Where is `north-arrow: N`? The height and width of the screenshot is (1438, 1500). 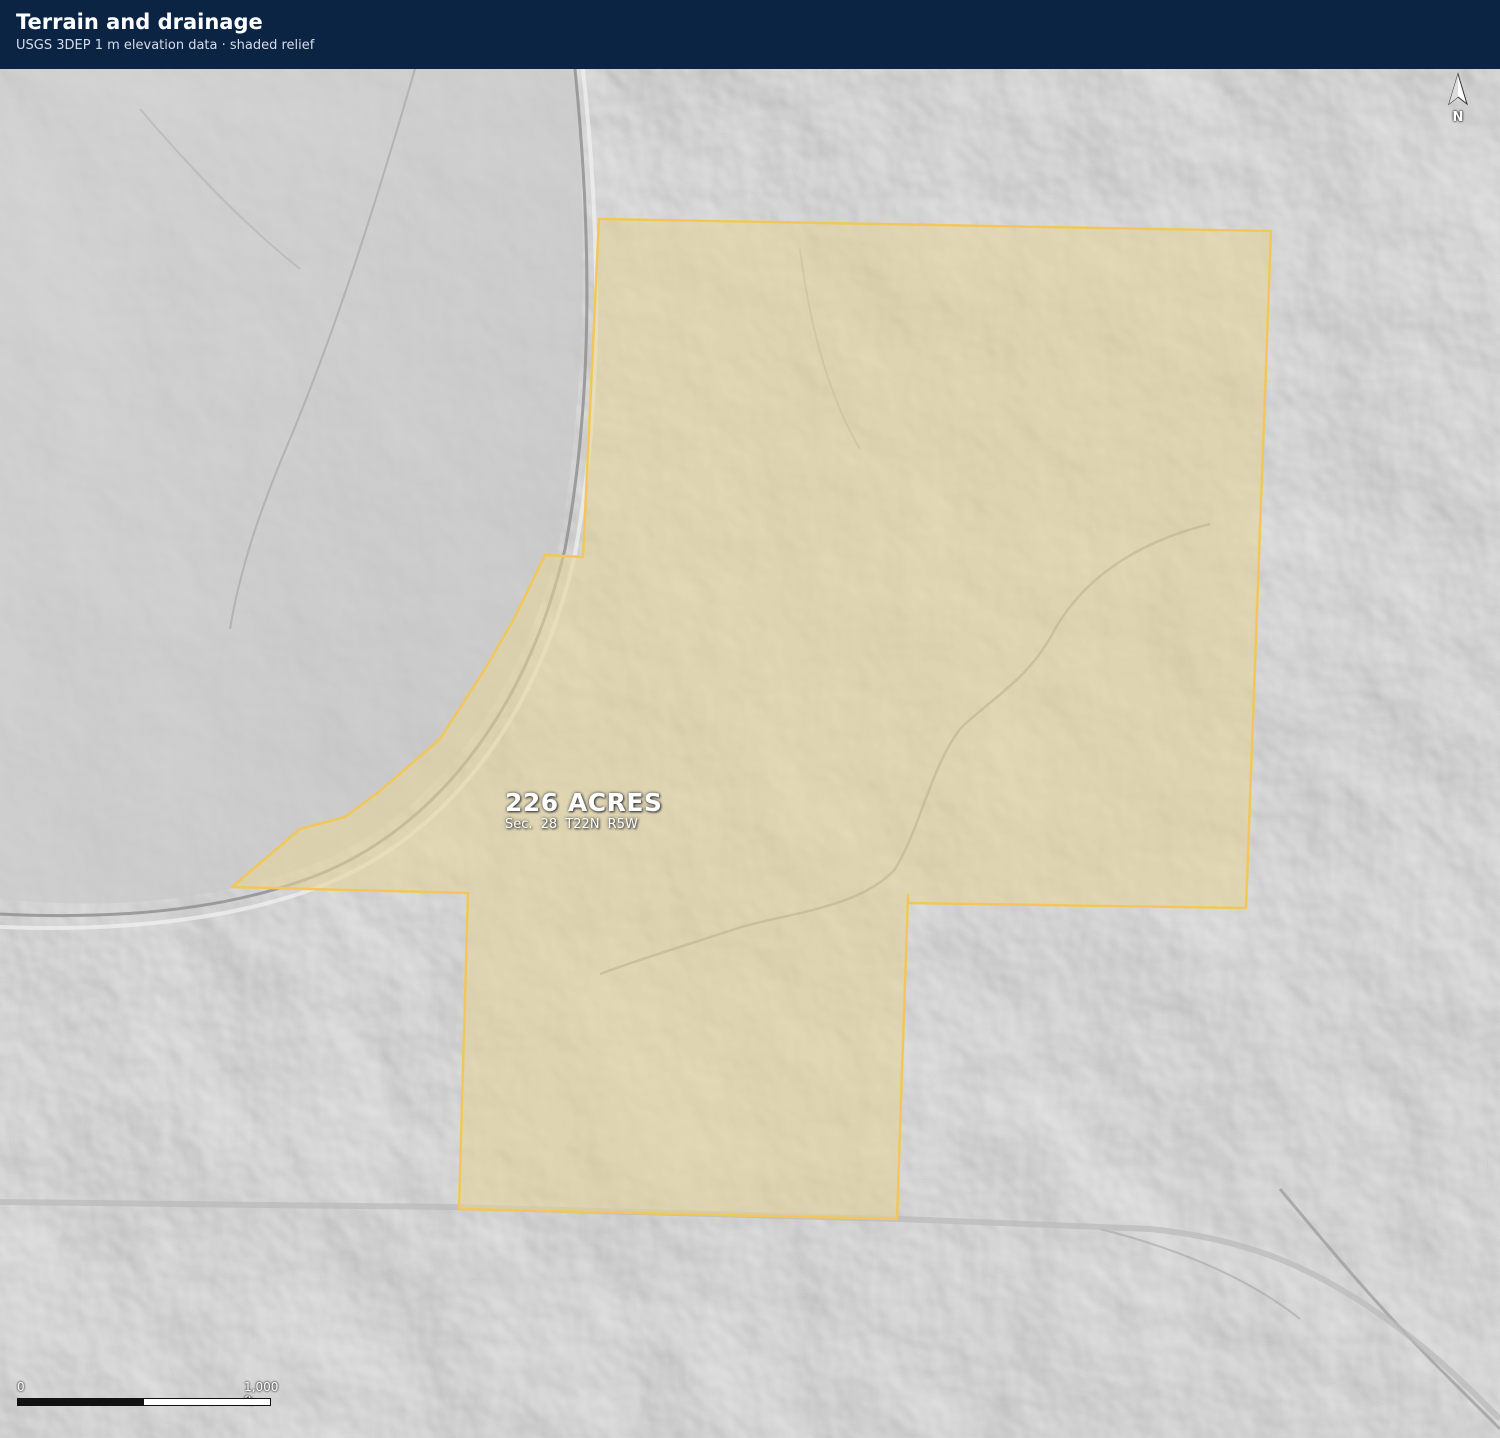 north-arrow: N is located at coordinates (1458, 100).